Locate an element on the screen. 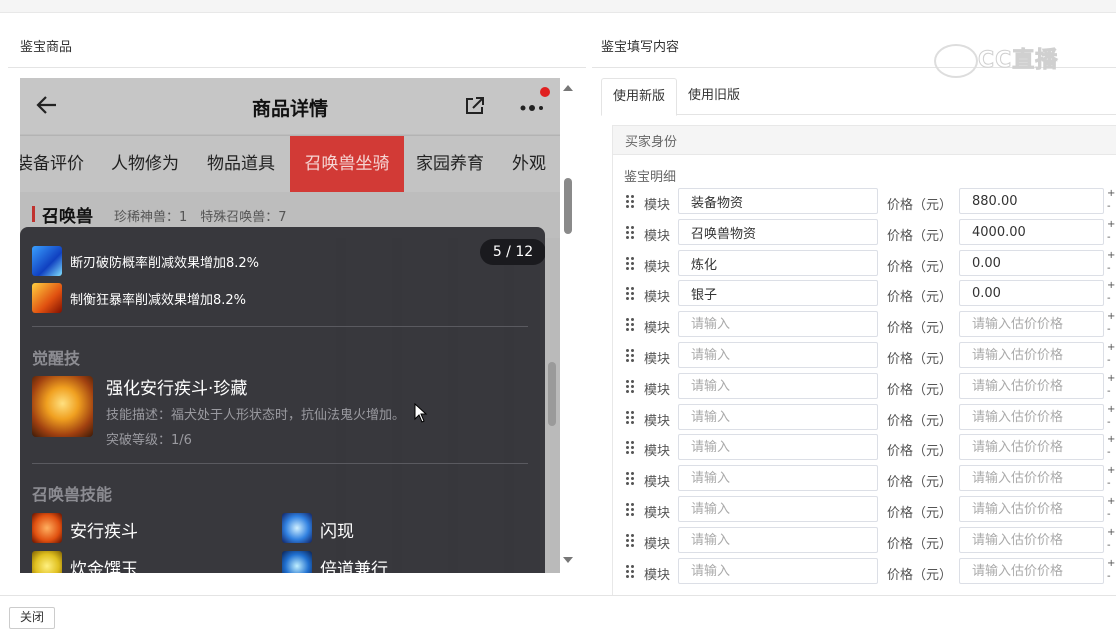 The image size is (1116, 629). tab-summons: 召唤兽坐骑 is located at coordinates (347, 164).